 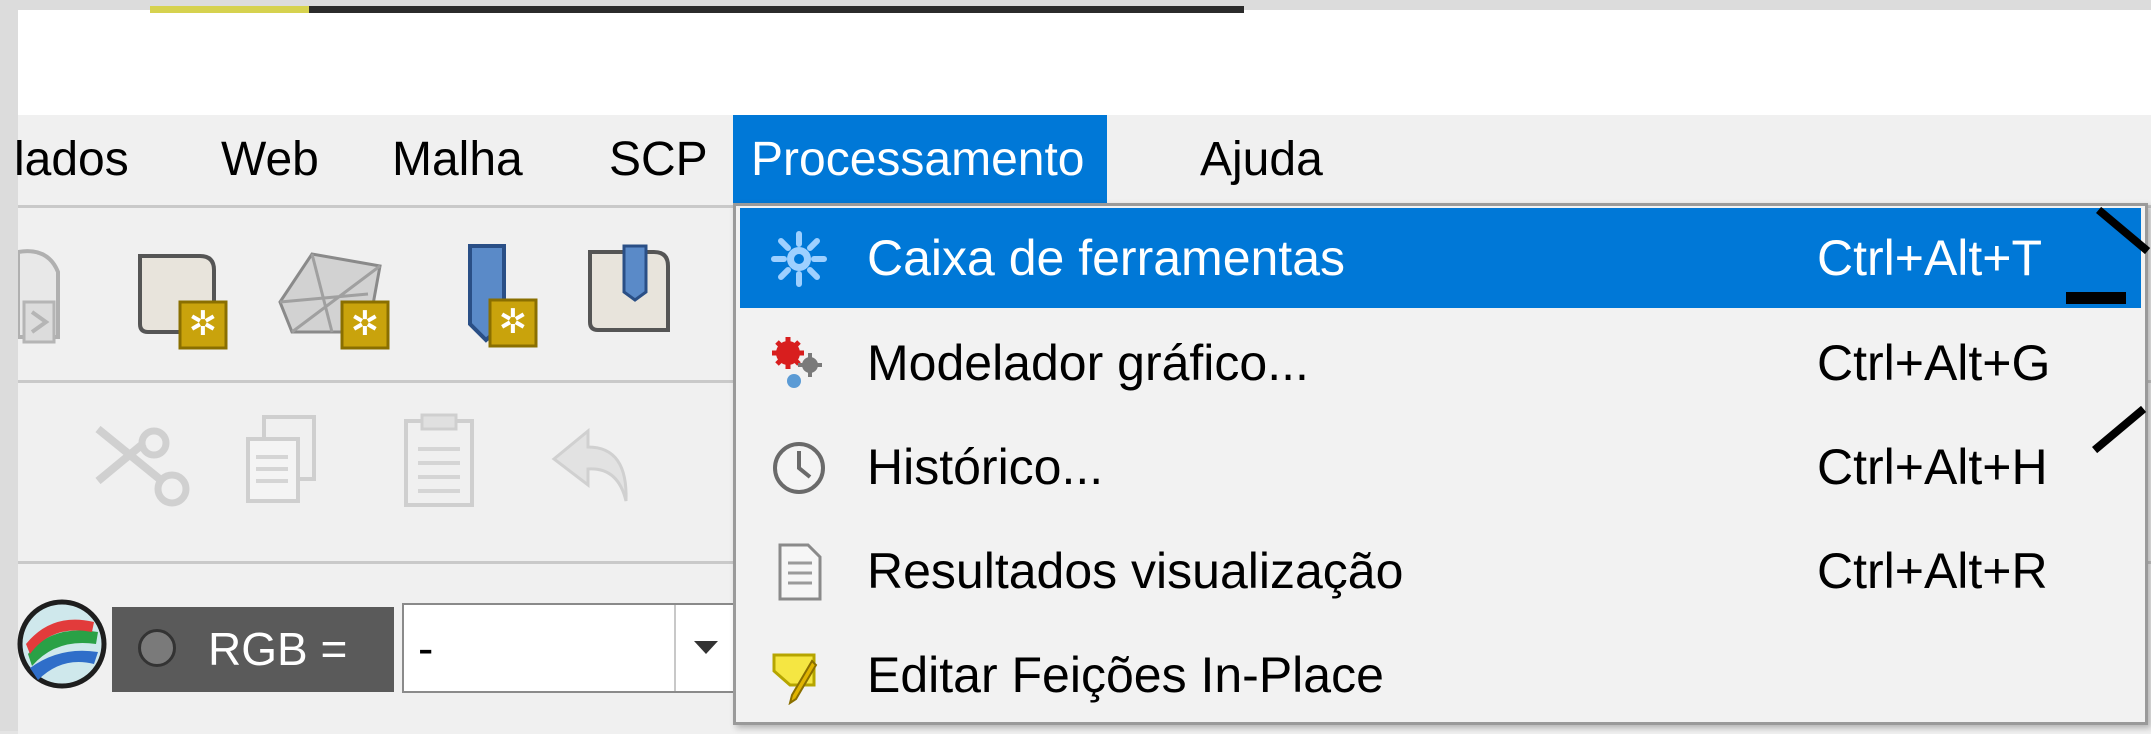 What do you see at coordinates (1934, 363) in the screenshot?
I see `menu-item-shortcut: Ctrl+Alt+G` at bounding box center [1934, 363].